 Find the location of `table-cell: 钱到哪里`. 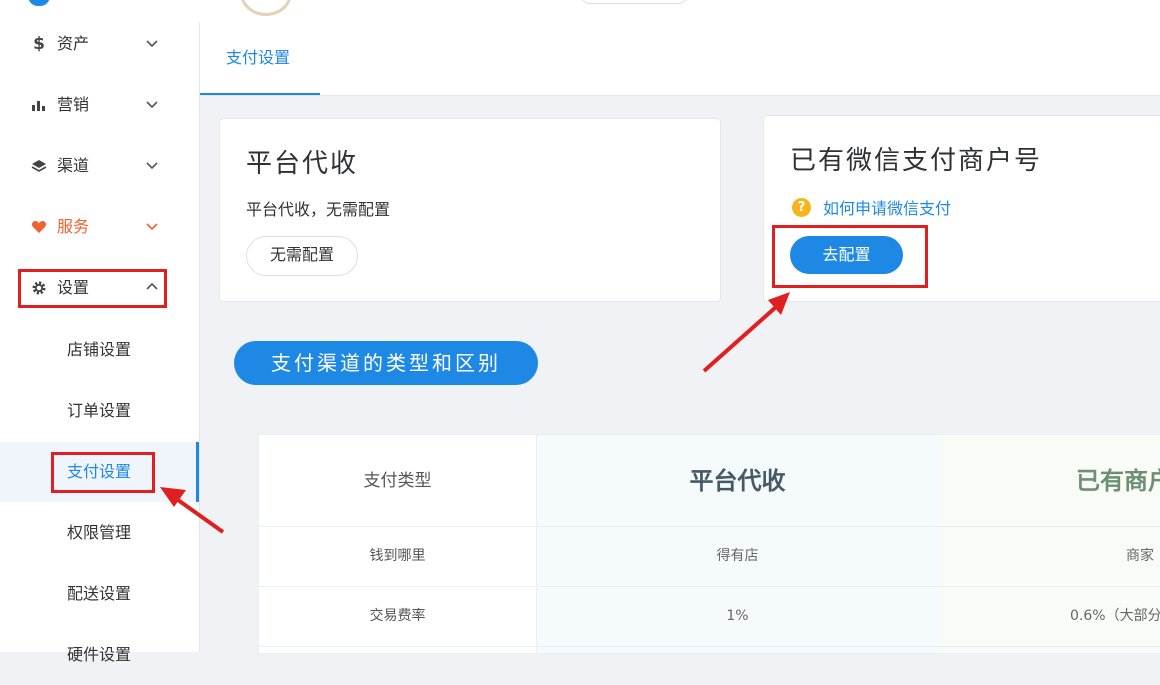

table-cell: 钱到哪里 is located at coordinates (397, 556).